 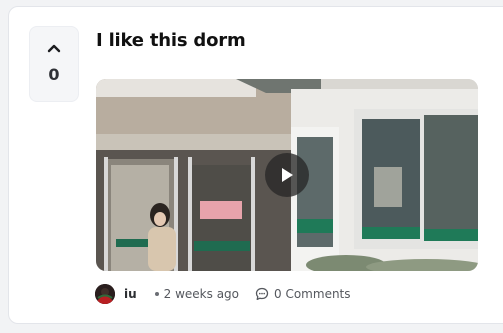 I want to click on comment-bubble-icon, so click(x=262, y=294).